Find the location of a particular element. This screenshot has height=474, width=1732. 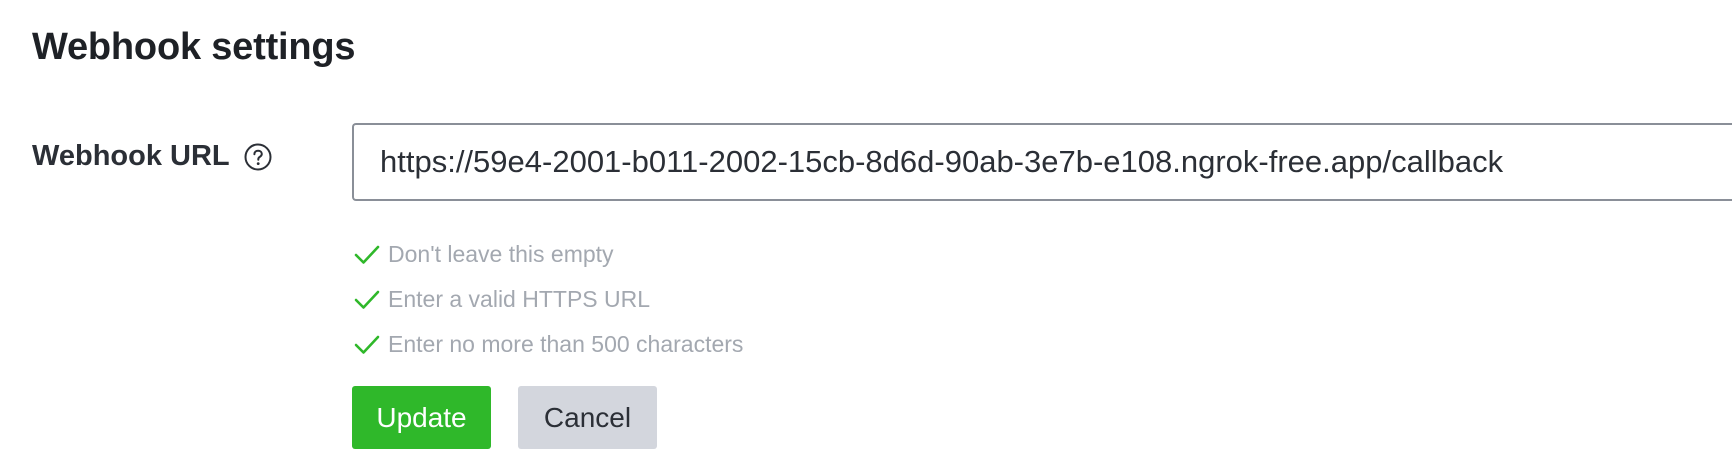

webhook-url-field is located at coordinates (1042, 162).